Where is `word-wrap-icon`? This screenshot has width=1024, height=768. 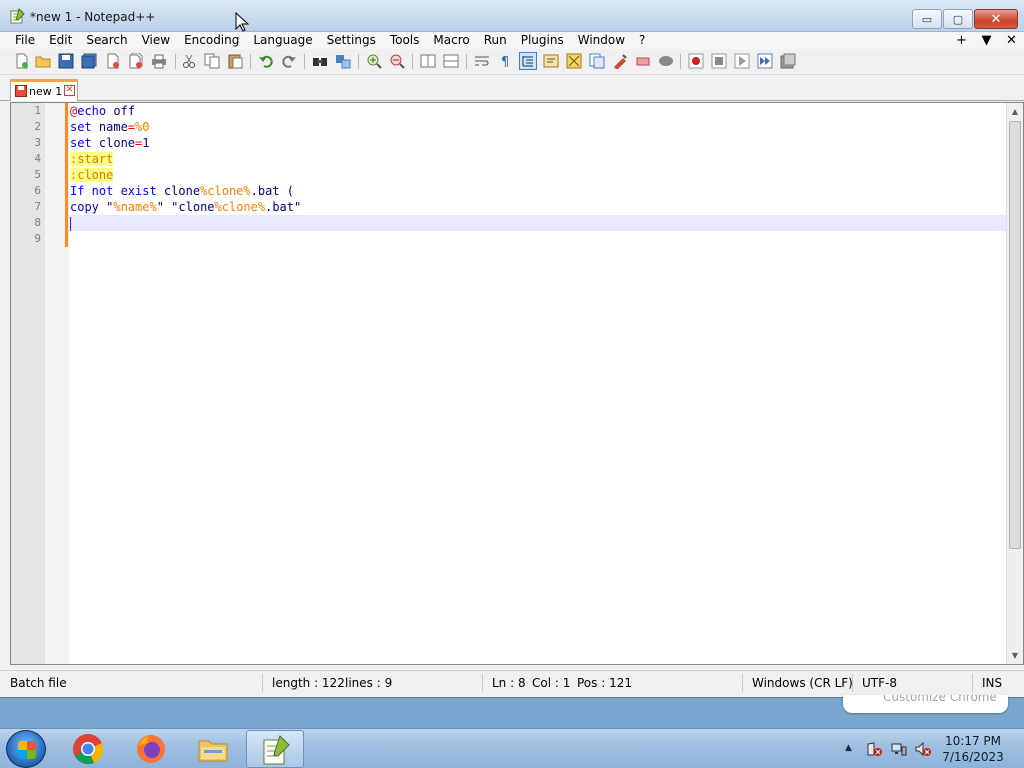
word-wrap-icon is located at coordinates (482, 61).